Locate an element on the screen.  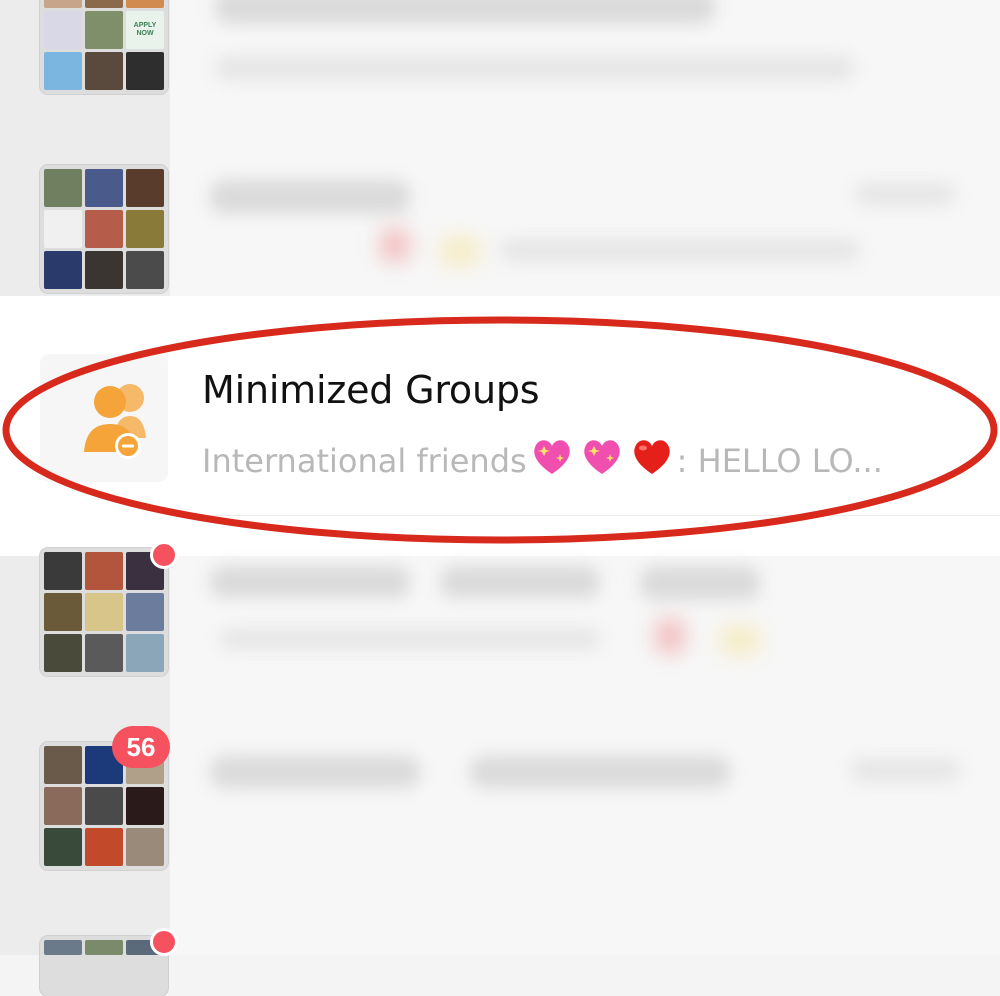
group-avatar: APPLY NOW is located at coordinates (104, 47).